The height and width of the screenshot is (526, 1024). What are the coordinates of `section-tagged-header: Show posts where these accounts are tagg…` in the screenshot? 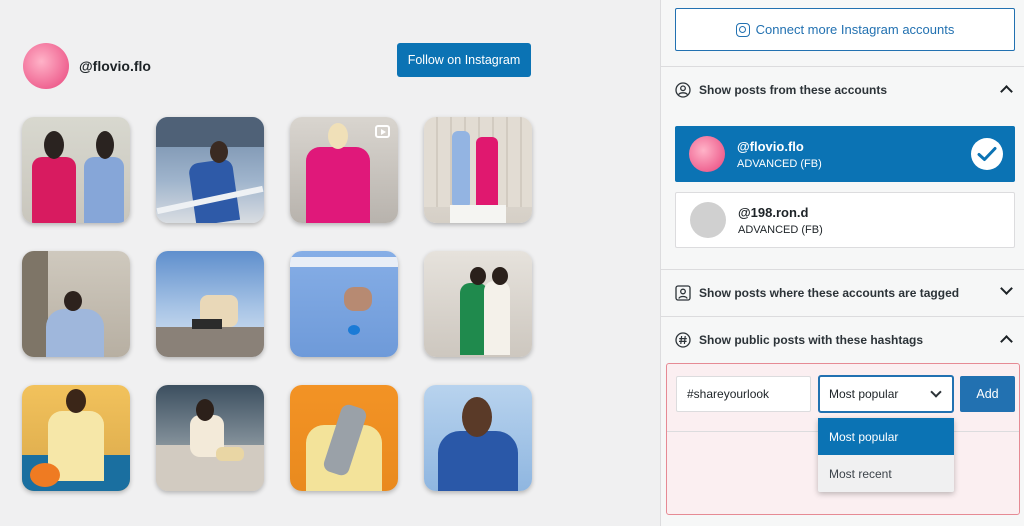 It's located at (842, 292).